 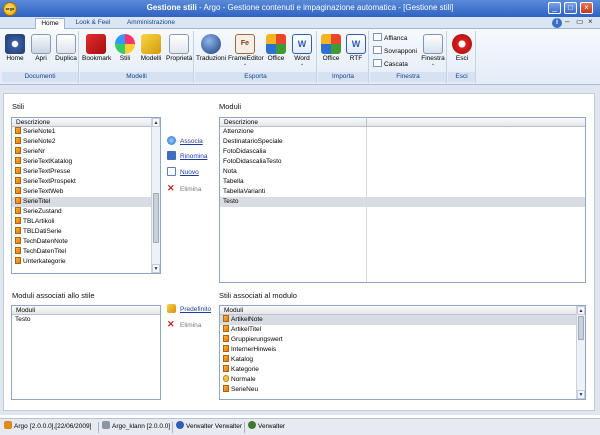 I want to click on modulo-row: Tabella, so click(x=402, y=182).